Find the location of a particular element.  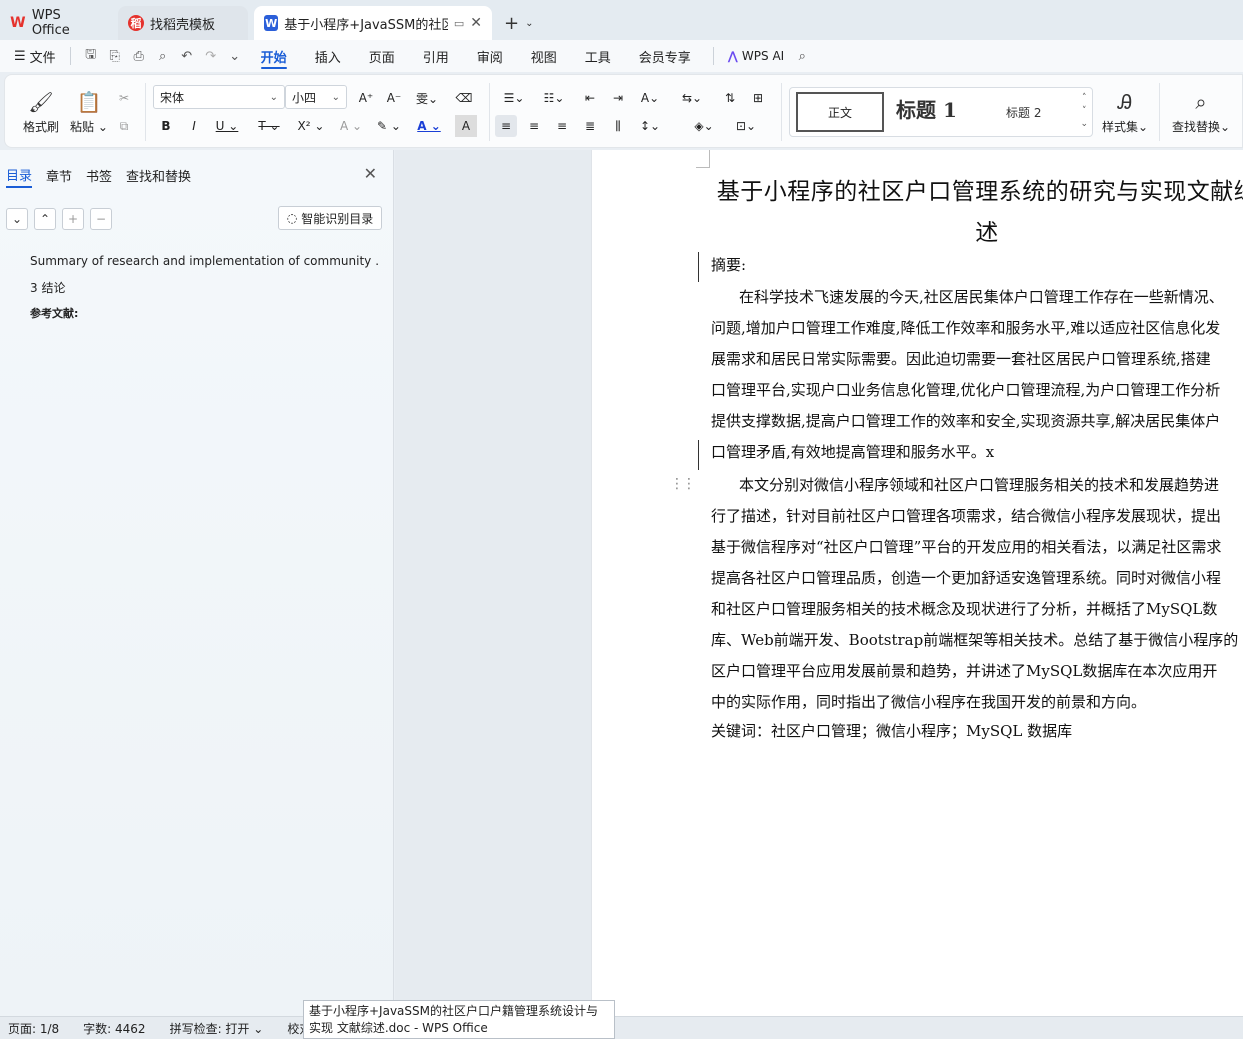

text-line: 提高各社区户口管理品质，创造一个更加舒适安逸管理系统。同时对微信小程 is located at coordinates (966, 578).